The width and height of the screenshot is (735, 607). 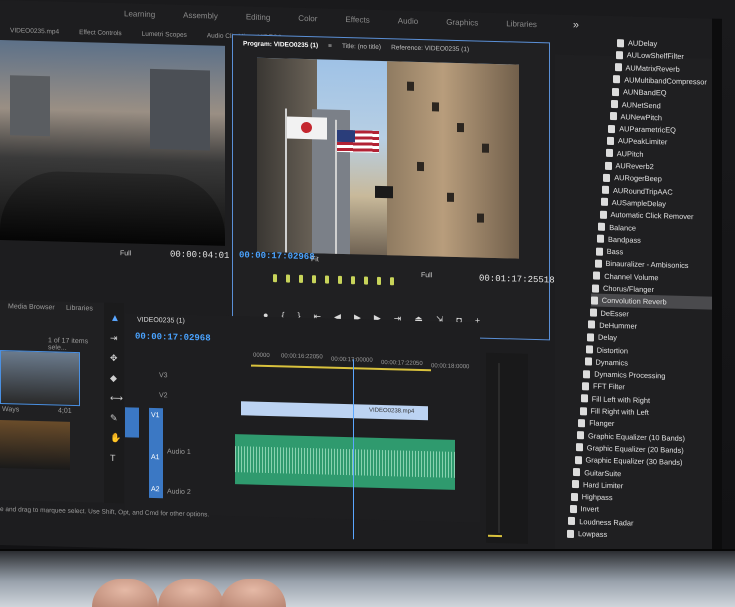 I want to click on workspace-overflow-icon: », so click(x=576, y=25).